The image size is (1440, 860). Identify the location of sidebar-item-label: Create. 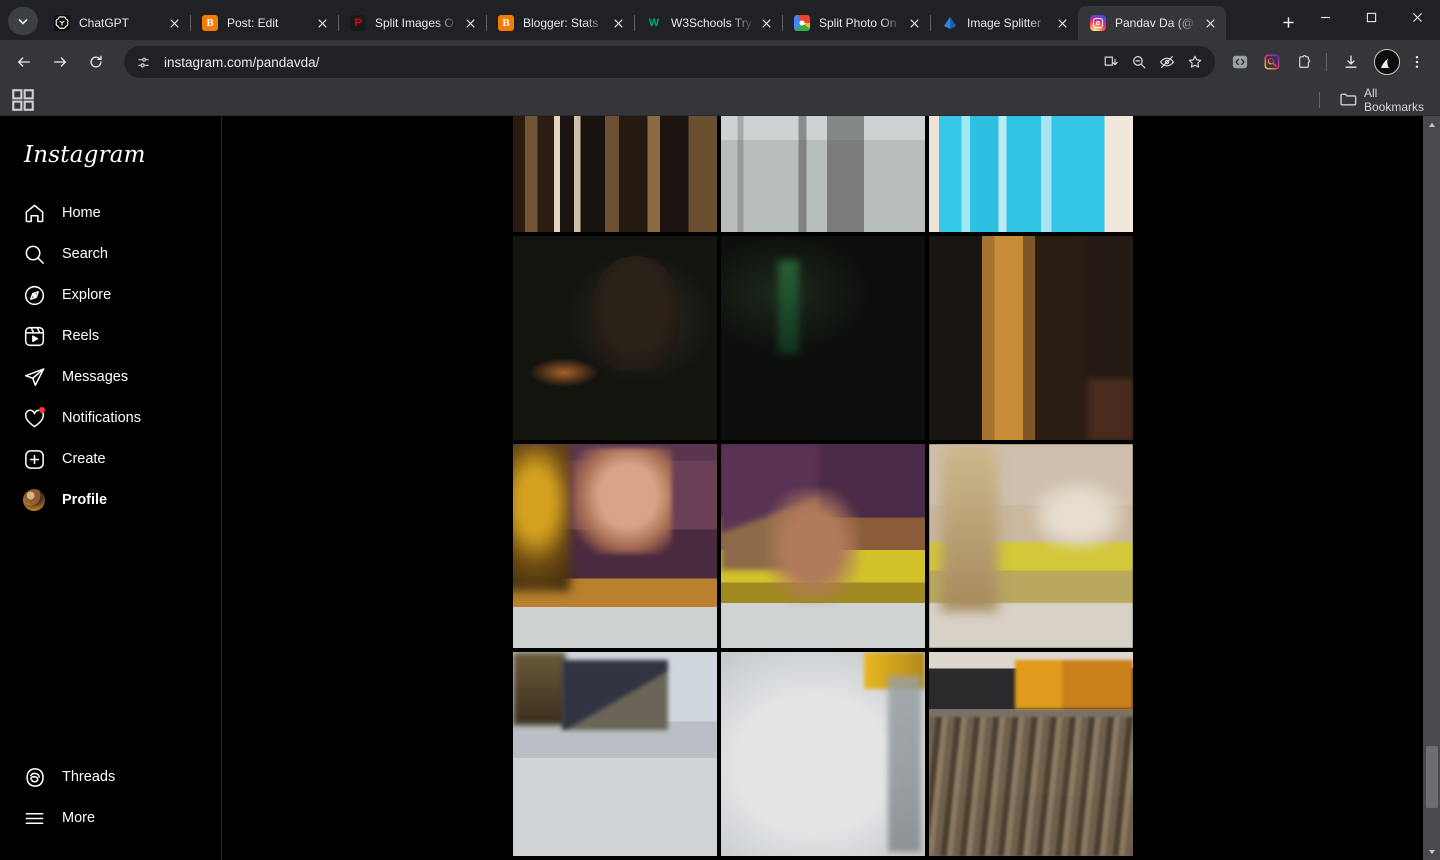
(84, 459).